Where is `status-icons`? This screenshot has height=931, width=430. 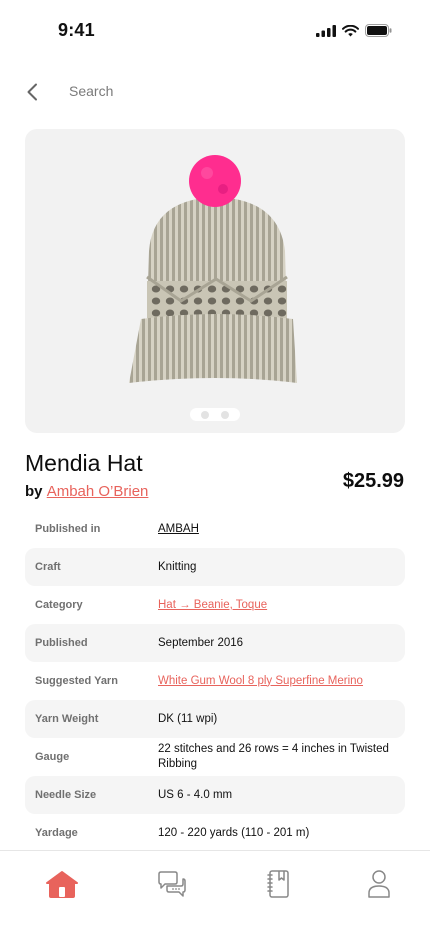 status-icons is located at coordinates (354, 30).